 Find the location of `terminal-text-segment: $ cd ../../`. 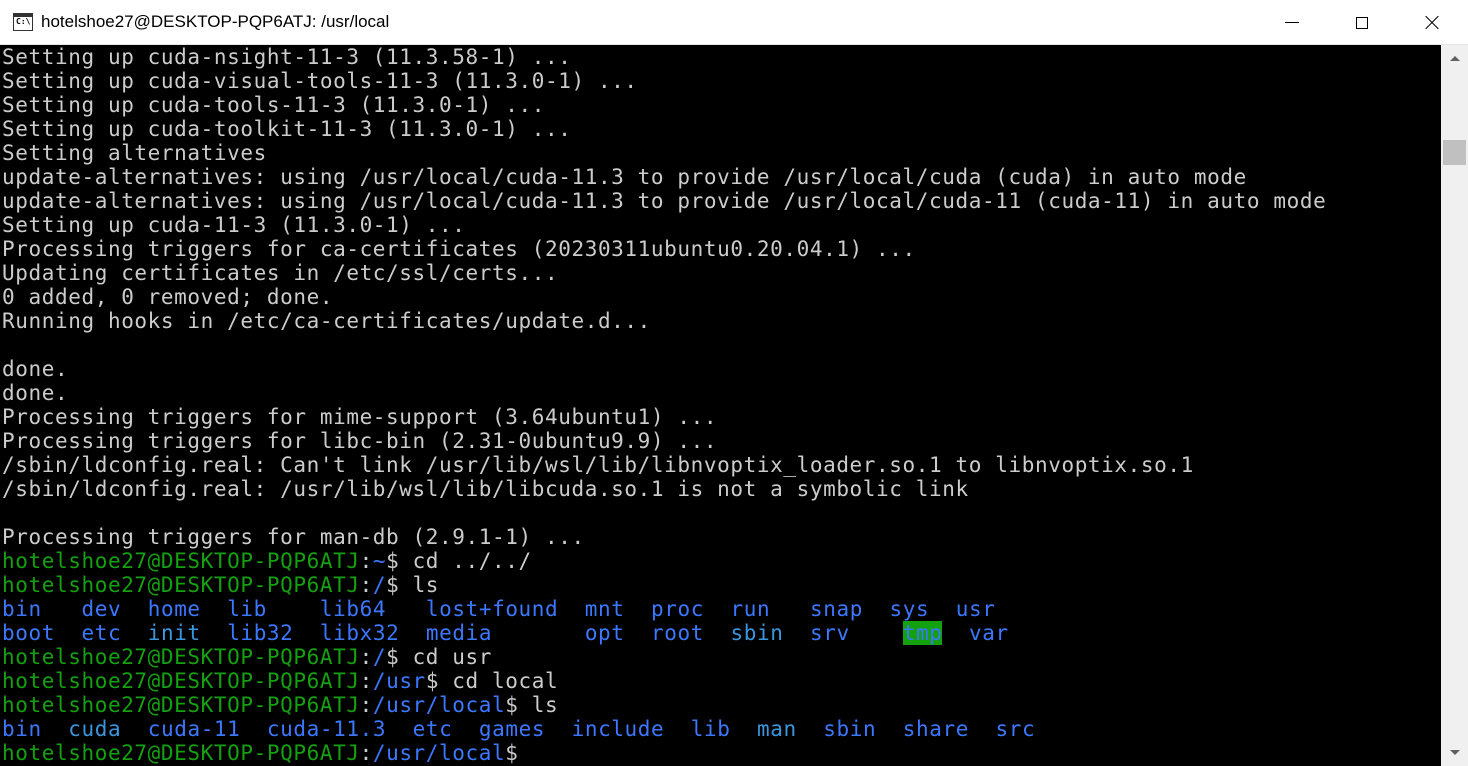

terminal-text-segment: $ cd ../../ is located at coordinates (459, 561).